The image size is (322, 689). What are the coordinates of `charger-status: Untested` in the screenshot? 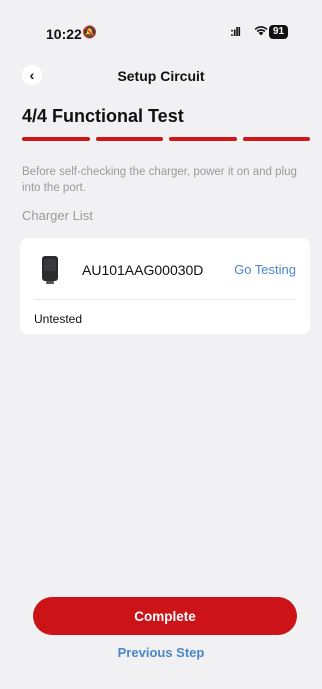 It's located at (58, 319).